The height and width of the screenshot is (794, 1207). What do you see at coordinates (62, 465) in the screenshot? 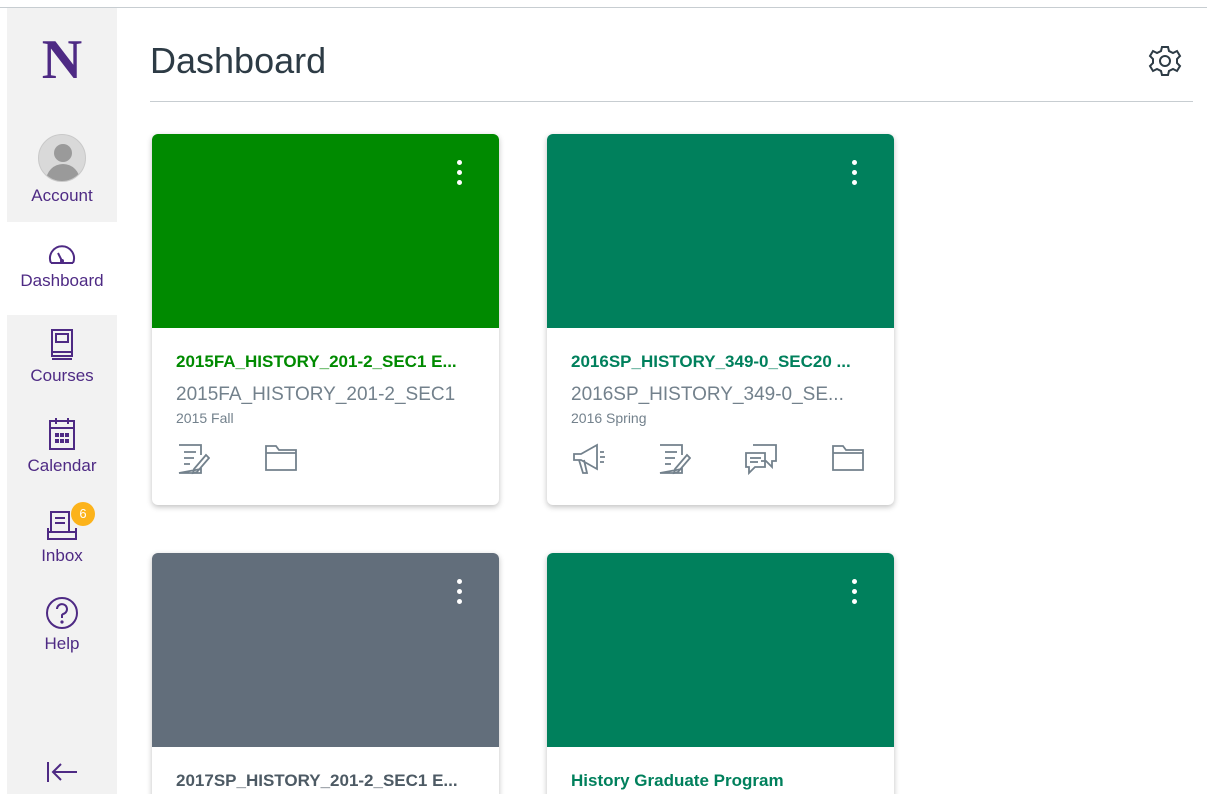
I see `nav-calendar-label: Calendar` at bounding box center [62, 465].